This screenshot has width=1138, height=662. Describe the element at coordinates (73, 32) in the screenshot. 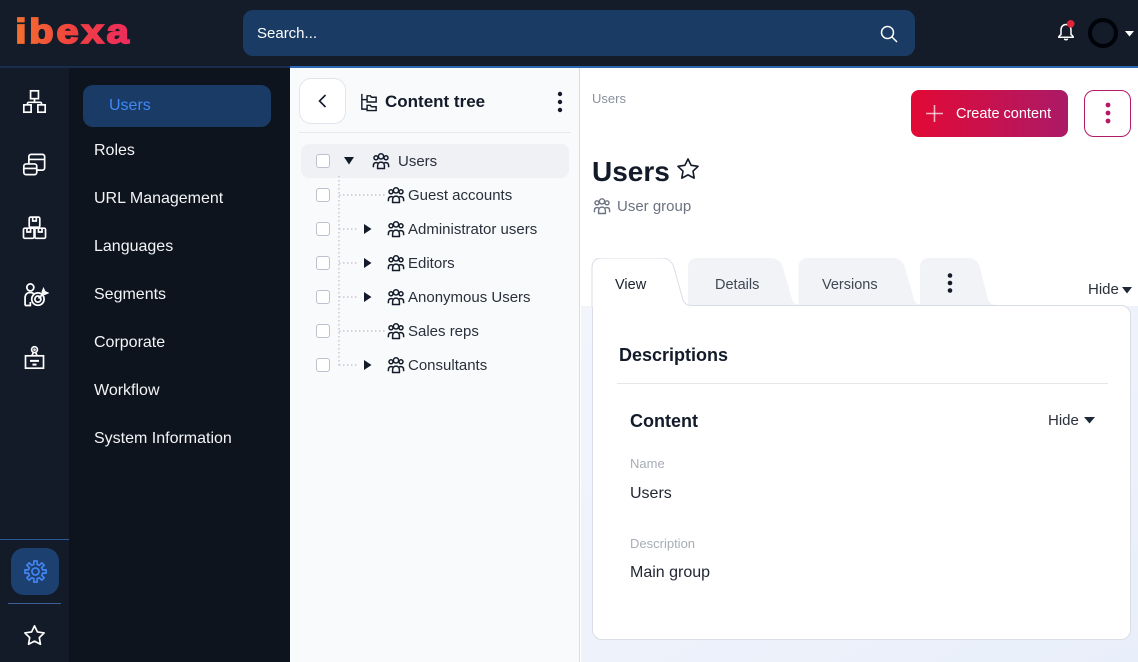

I see `svg-text: ibexa` at that location.